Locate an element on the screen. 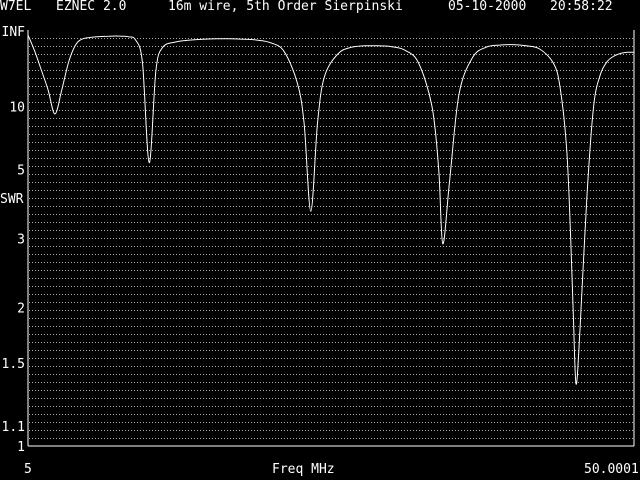 The image size is (640, 480). y-tick-label: 2 is located at coordinates (21, 309).